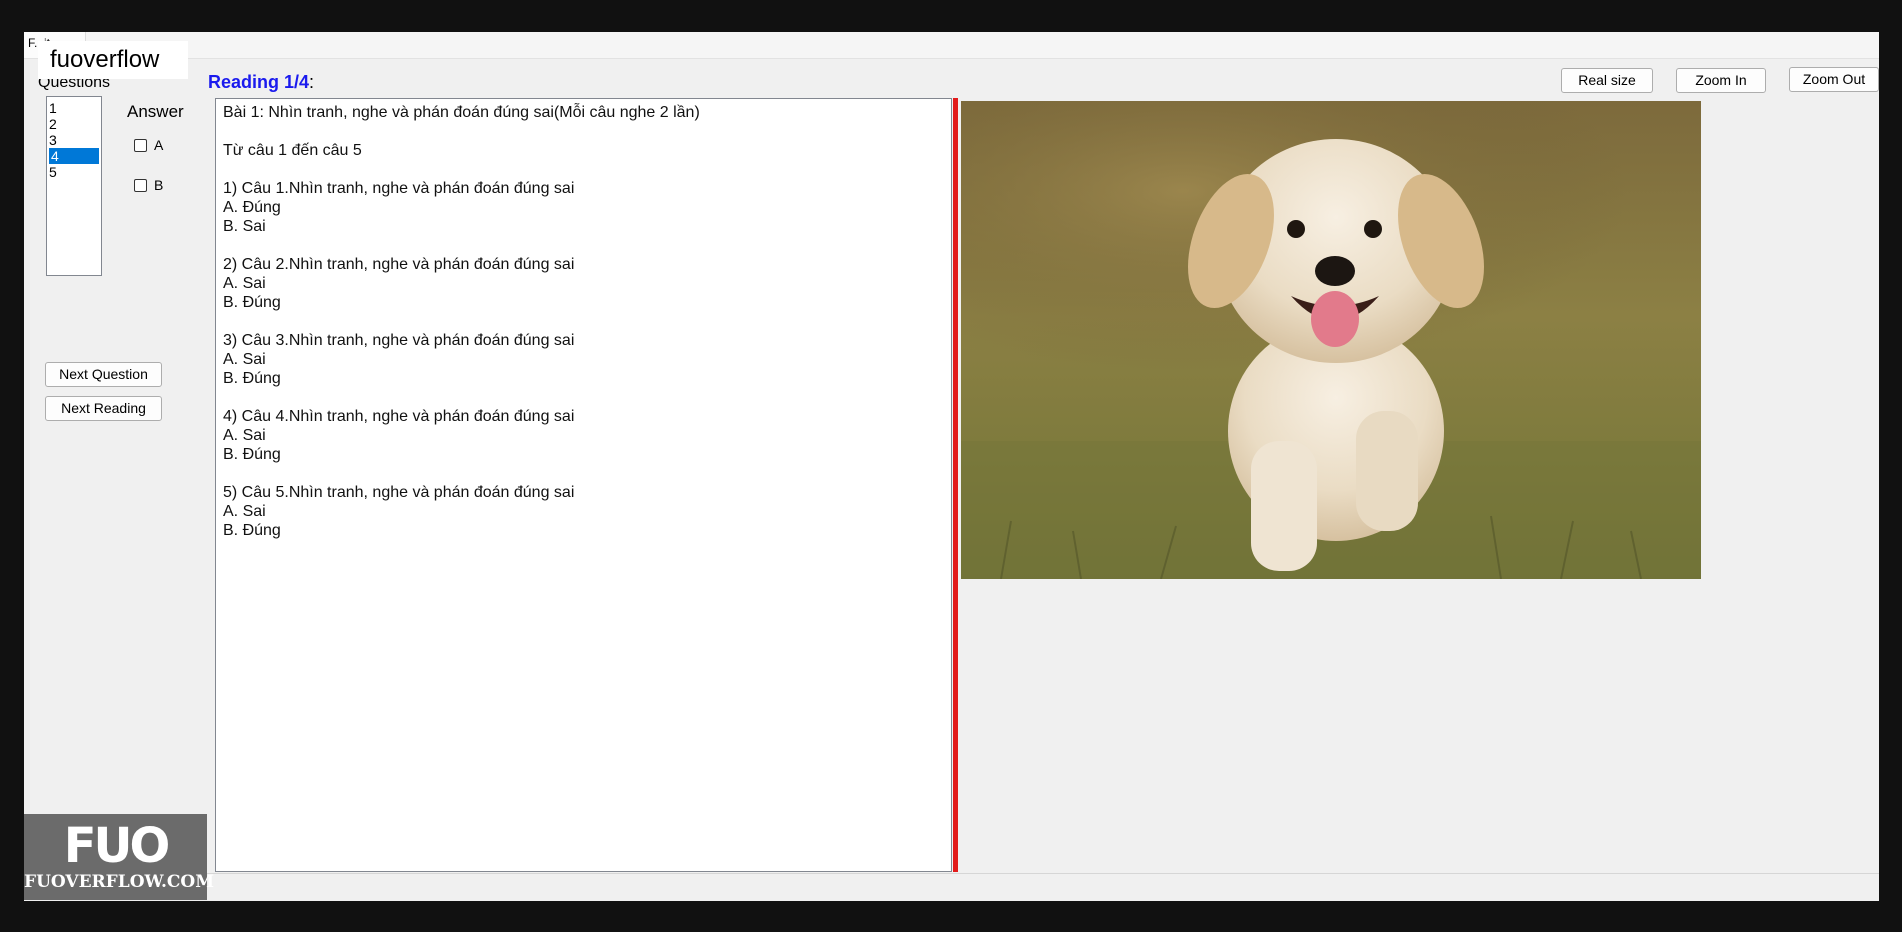 This screenshot has height=932, width=1902. I want to click on choice-b: B, so click(148, 185).